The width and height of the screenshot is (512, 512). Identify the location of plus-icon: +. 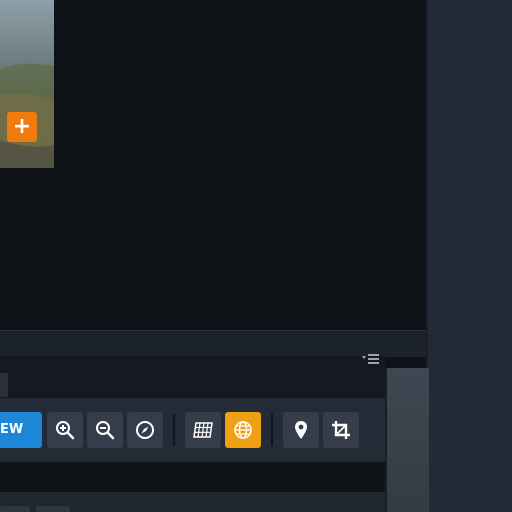
(22, 126).